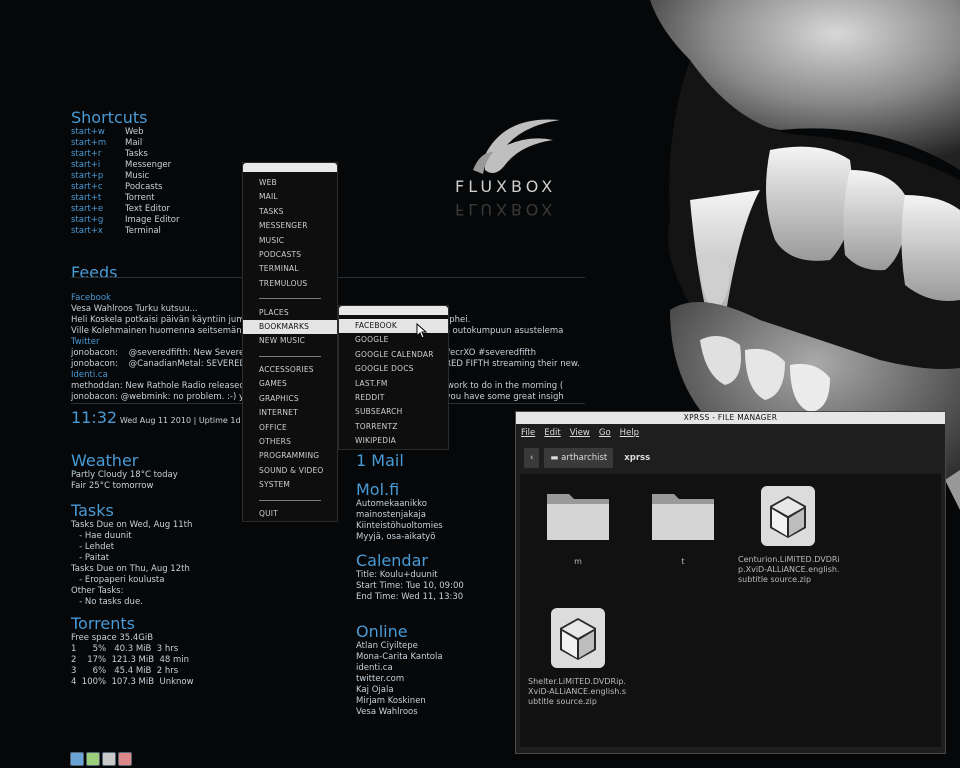 This screenshot has width=960, height=768. What do you see at coordinates (629, 433) in the screenshot?
I see `fm-menu-help: Help` at bounding box center [629, 433].